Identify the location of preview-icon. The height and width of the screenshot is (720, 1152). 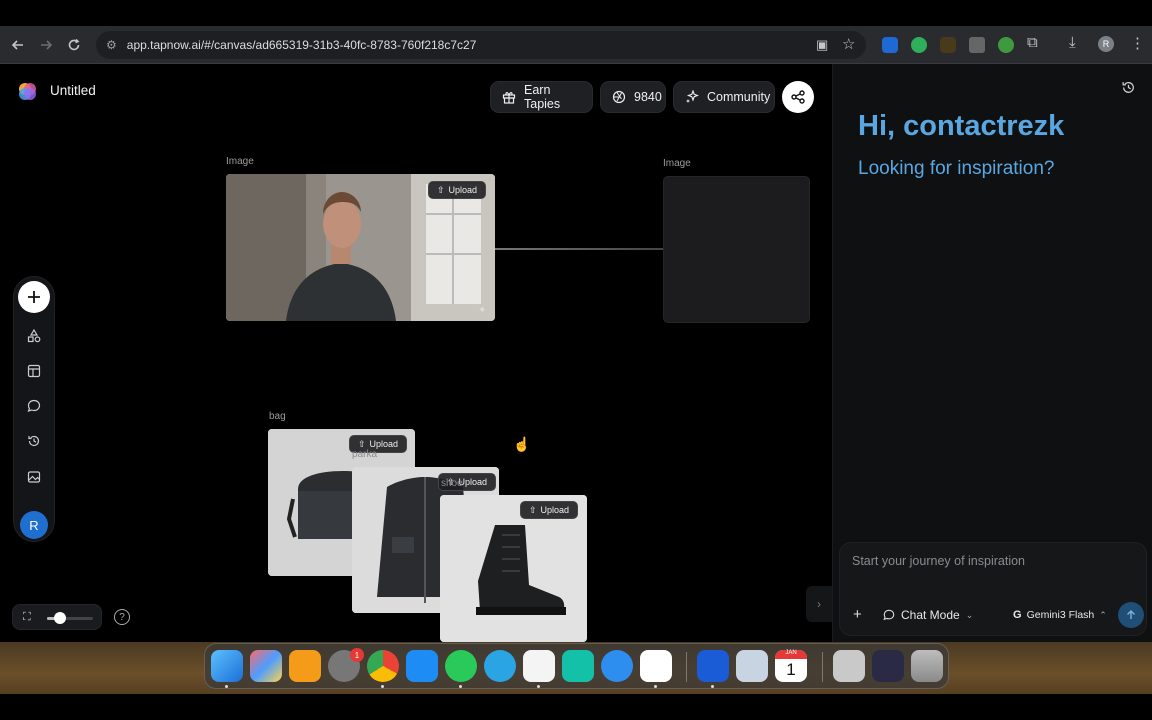
(752, 666).